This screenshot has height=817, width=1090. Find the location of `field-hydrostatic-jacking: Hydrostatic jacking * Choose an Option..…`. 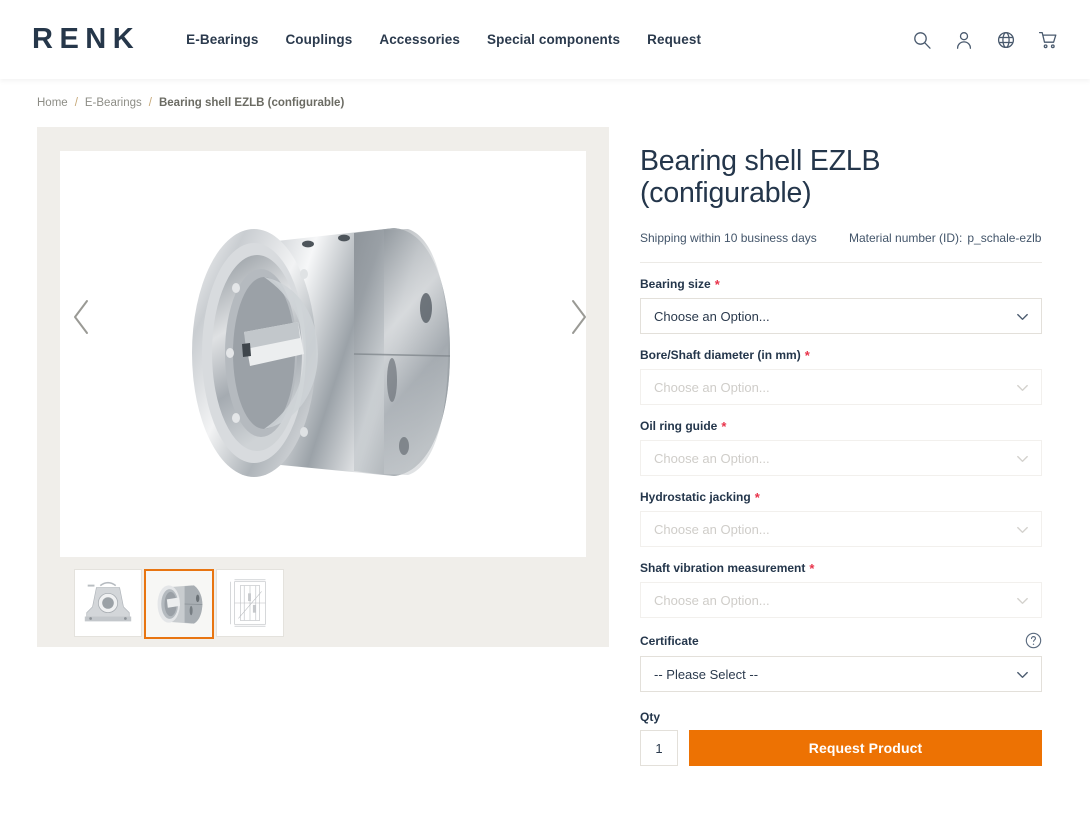

field-hydrostatic-jacking: Hydrostatic jacking * Choose an Option..… is located at coordinates (841, 519).